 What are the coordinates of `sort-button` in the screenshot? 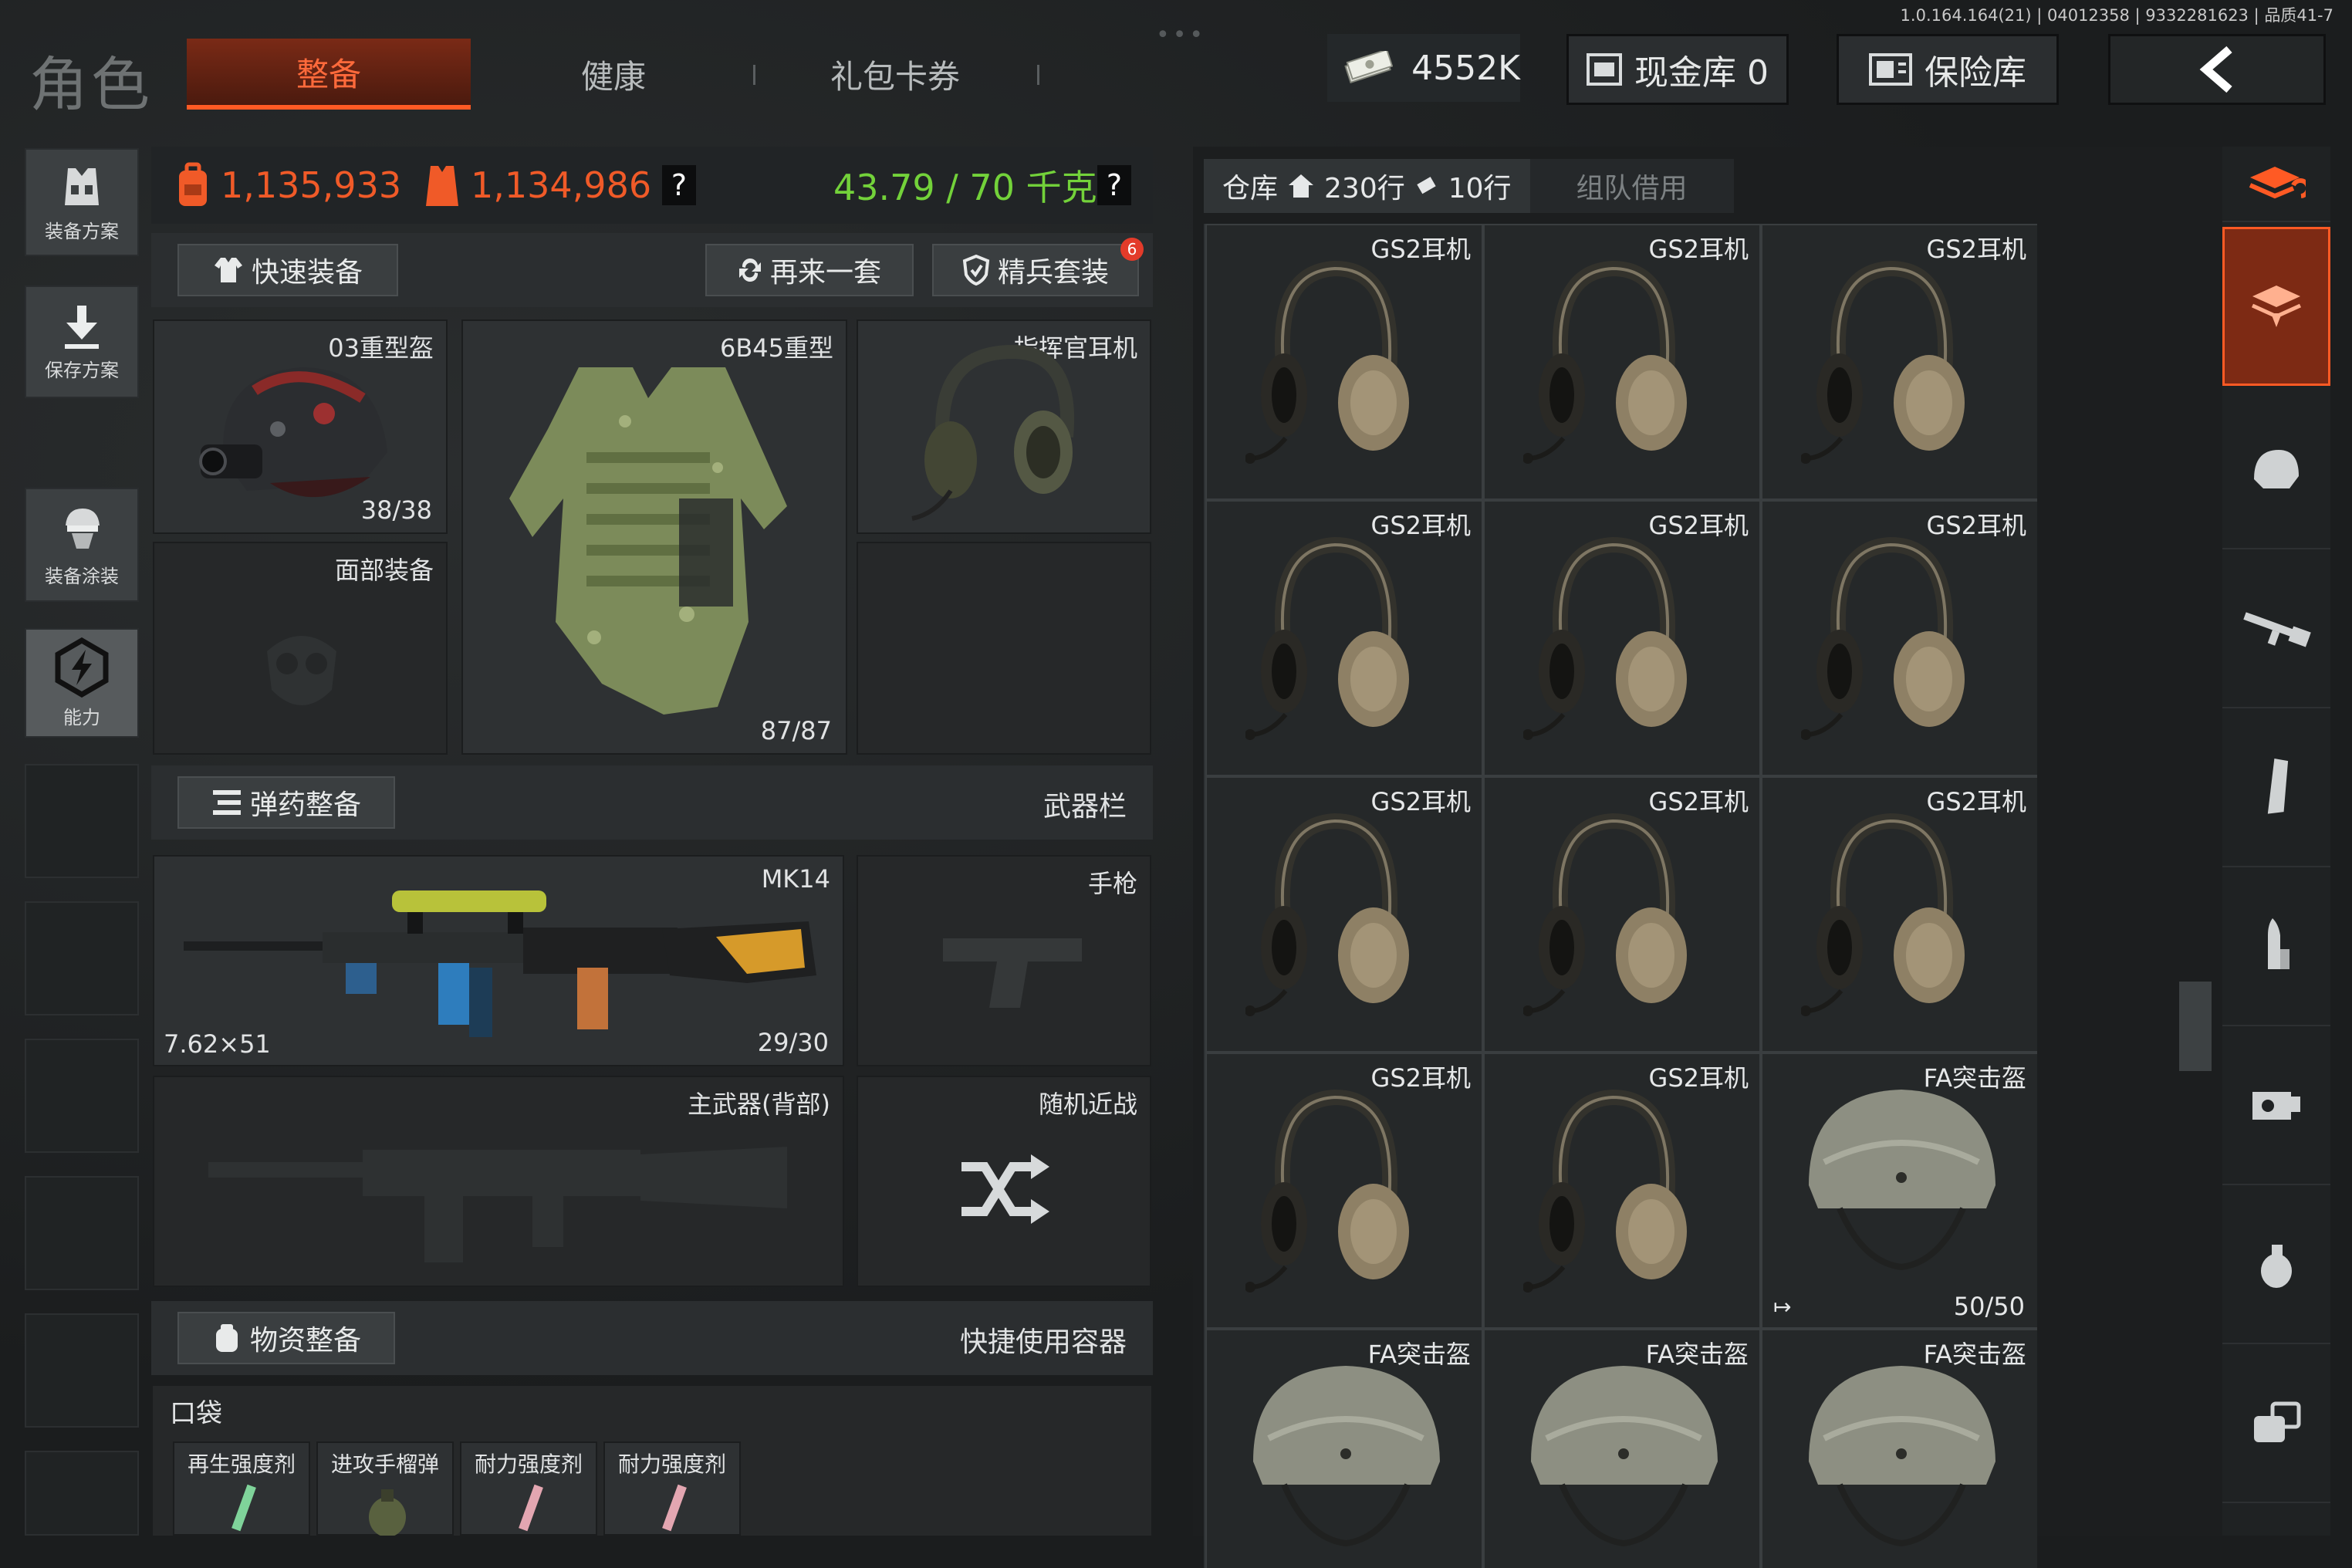 It's located at (2276, 184).